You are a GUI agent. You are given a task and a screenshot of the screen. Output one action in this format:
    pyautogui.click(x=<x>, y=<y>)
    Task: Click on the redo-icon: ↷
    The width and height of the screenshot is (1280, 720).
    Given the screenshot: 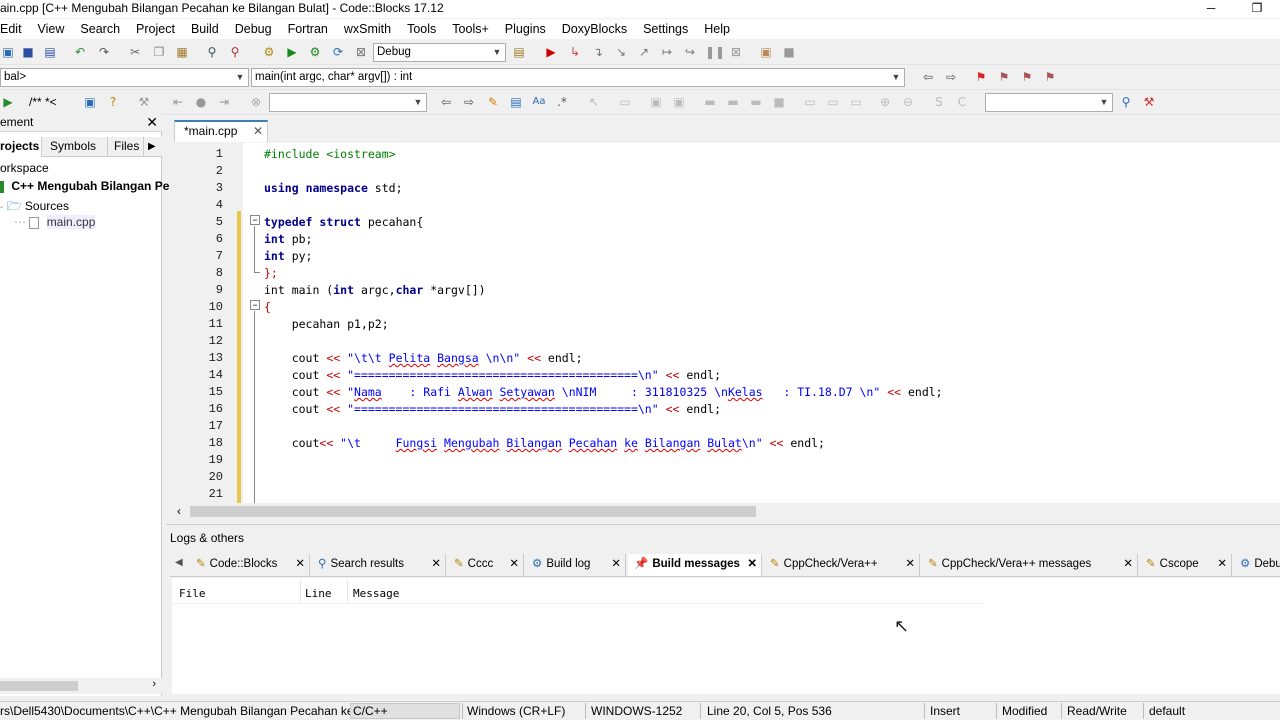 What is the action you would take?
    pyautogui.click(x=104, y=52)
    